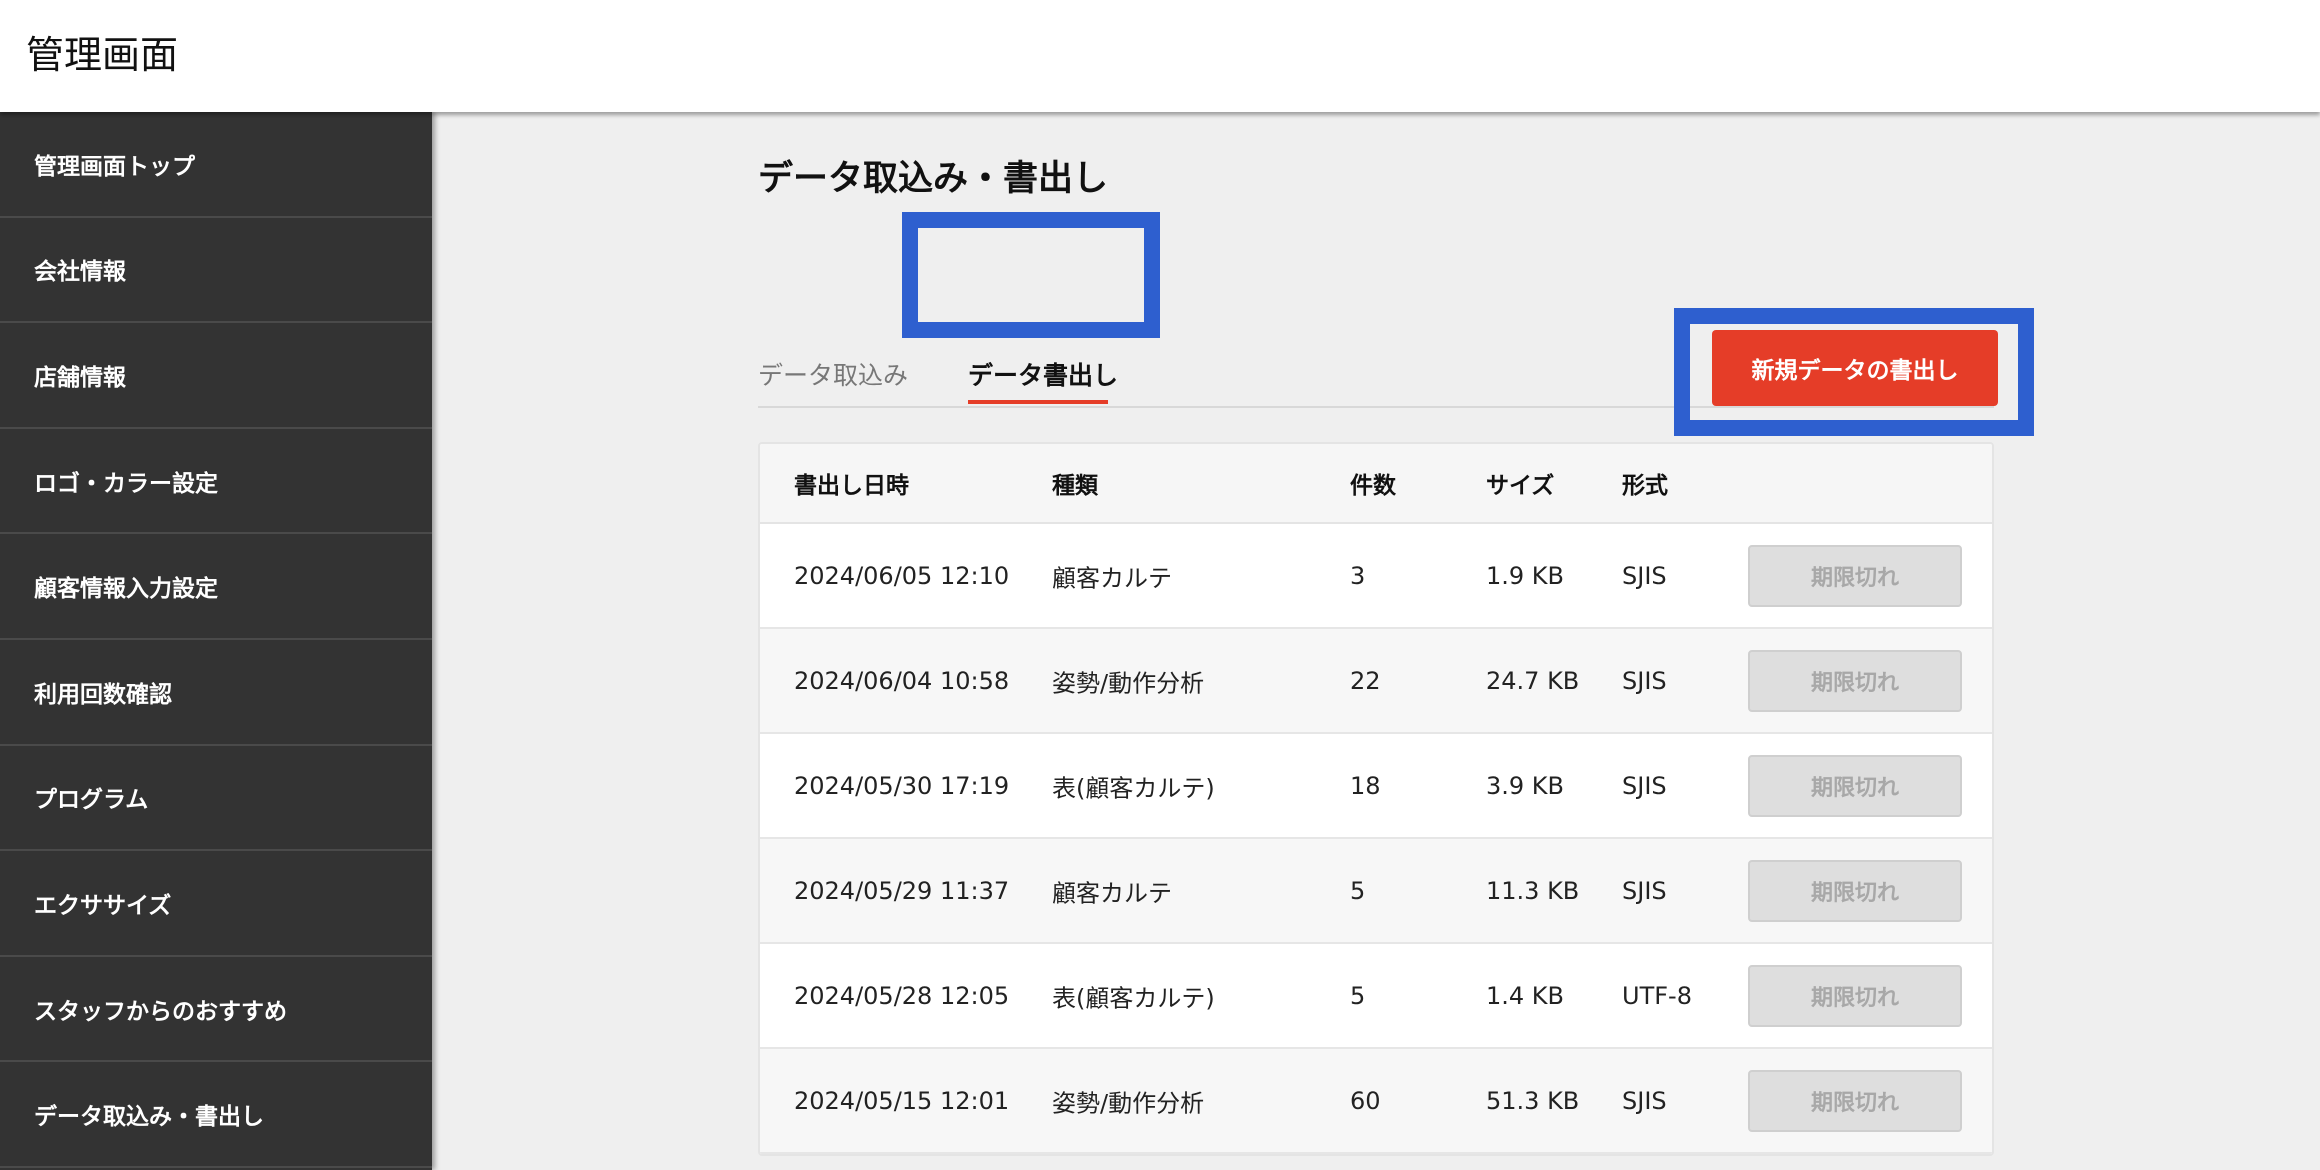 This screenshot has width=2320, height=1170. Describe the element at coordinates (216, 1010) in the screenshot. I see `sidebar-item-staff-recommend: スタッフからのおすすめ` at that location.